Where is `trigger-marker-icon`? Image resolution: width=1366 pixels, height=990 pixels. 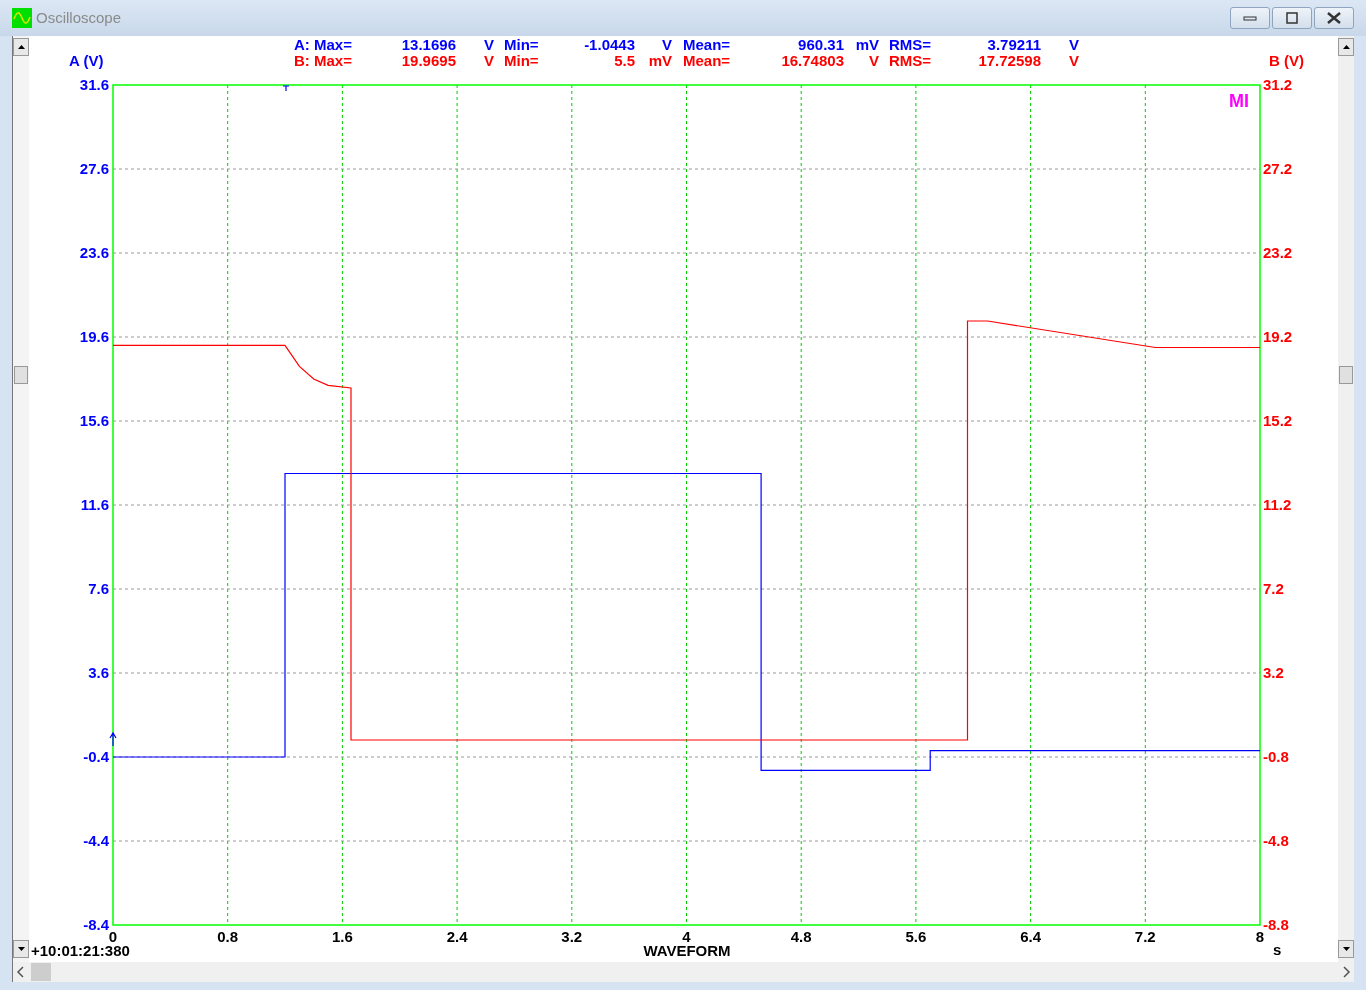
trigger-marker-icon is located at coordinates (286, 88).